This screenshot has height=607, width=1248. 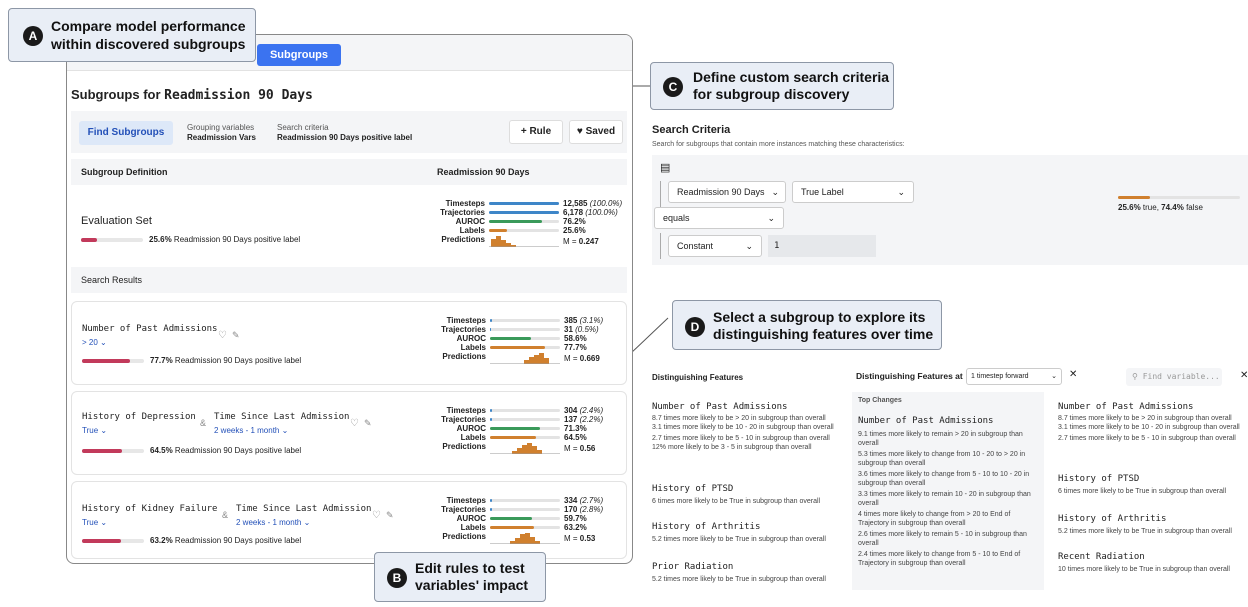 What do you see at coordinates (727, 192) in the screenshot?
I see `variable-select: Readmission 90 Days ⌄` at bounding box center [727, 192].